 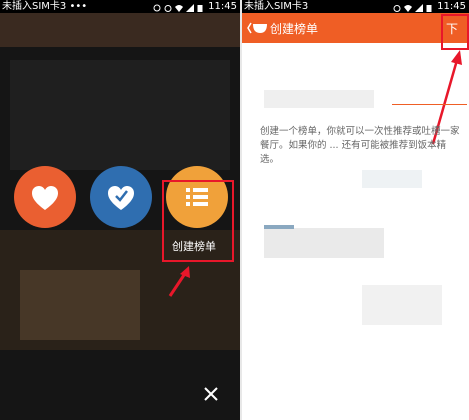 I want to click on like-button, so click(x=45, y=197).